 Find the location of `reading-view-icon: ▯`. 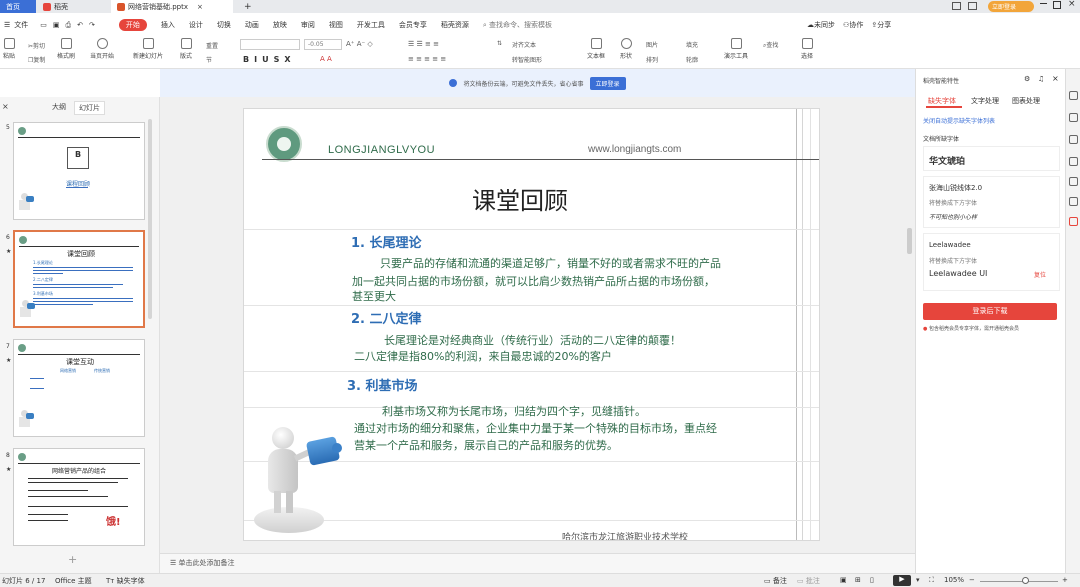

reading-view-icon: ▯ is located at coordinates (872, 580).